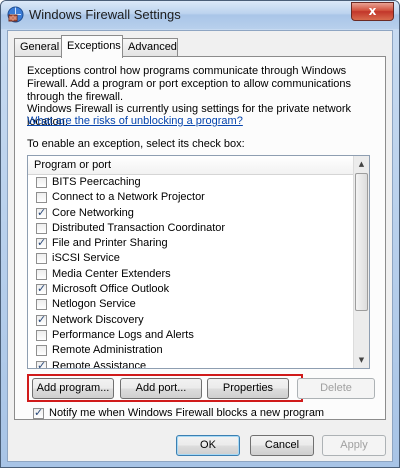 The height and width of the screenshot is (468, 400). Describe the element at coordinates (191, 350) in the screenshot. I see `list-item: Remote Administration` at that location.